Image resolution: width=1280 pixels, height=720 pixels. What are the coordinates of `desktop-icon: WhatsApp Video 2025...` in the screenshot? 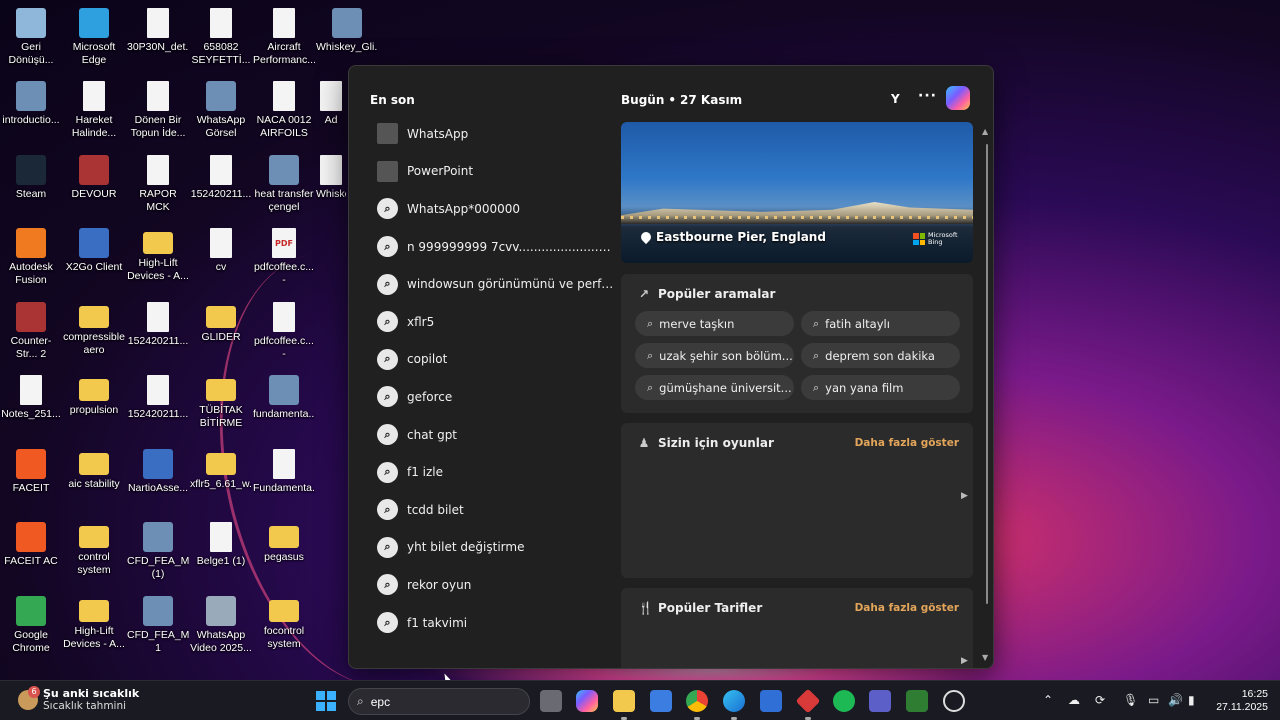 It's located at (221, 623).